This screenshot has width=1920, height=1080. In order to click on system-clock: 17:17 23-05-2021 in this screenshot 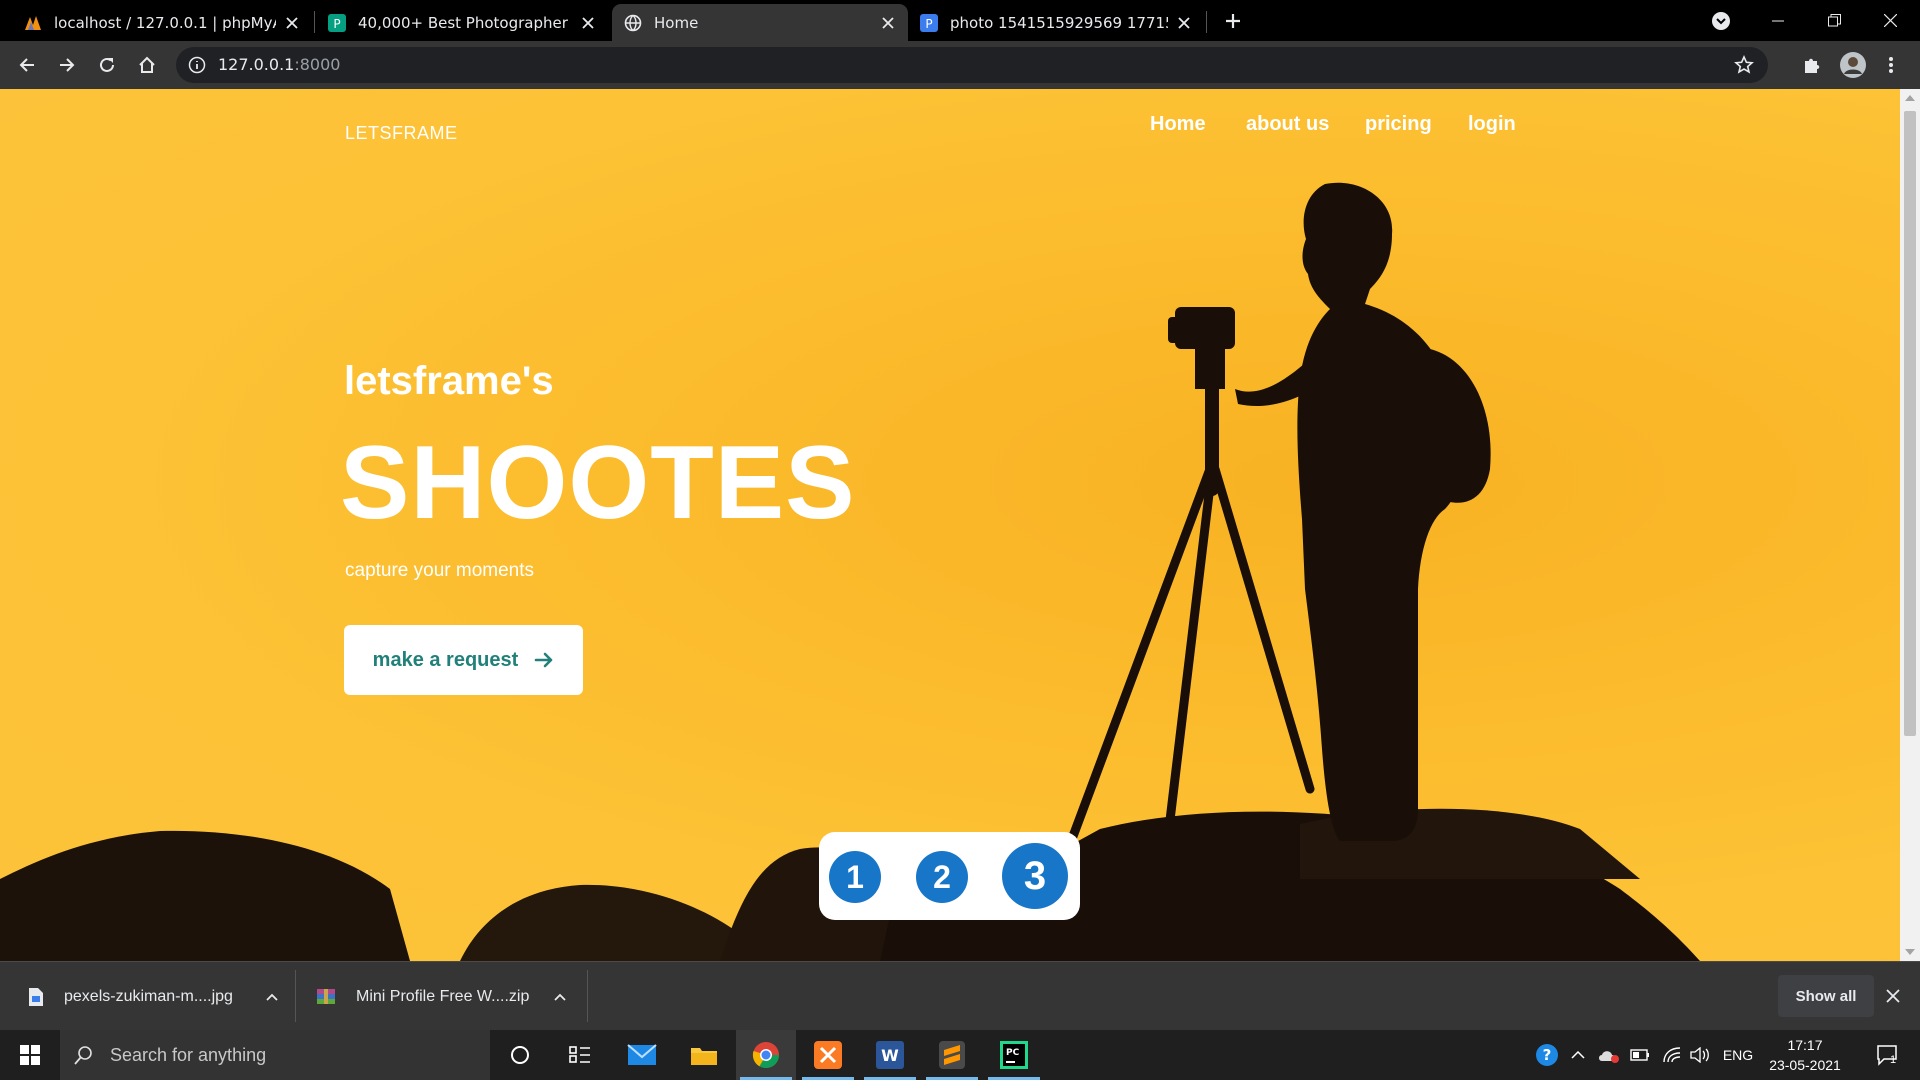, I will do `click(1805, 1055)`.